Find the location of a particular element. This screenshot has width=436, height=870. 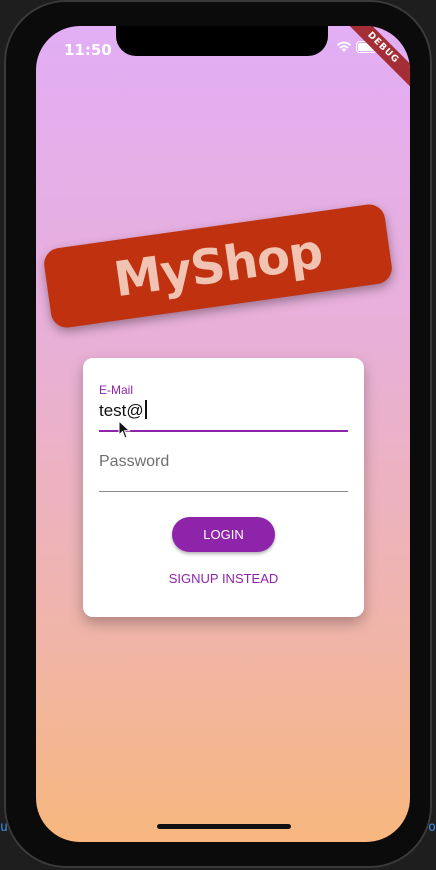

email-field-underline is located at coordinates (223, 431).